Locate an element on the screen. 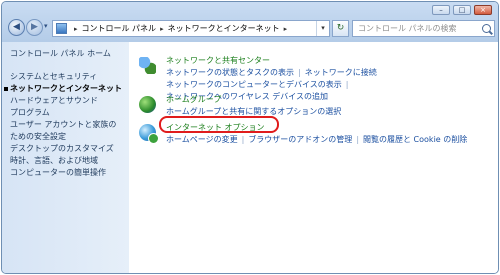 The height and width of the screenshot is (275, 500). link-view-network-computers: ネットワークのコンピューターとデバイスの表示 is located at coordinates (254, 84).